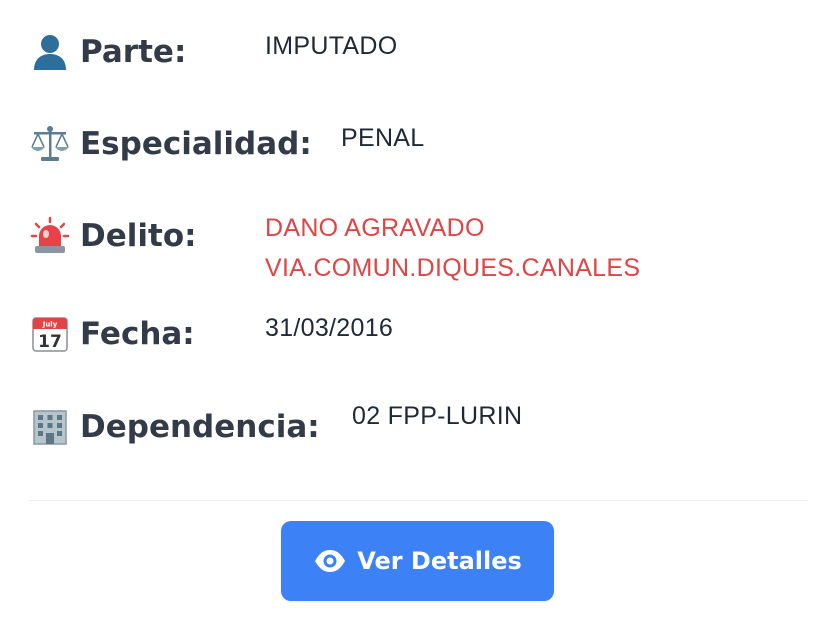  I want to click on ver-detalles-button: Ver Detalles, so click(417, 561).